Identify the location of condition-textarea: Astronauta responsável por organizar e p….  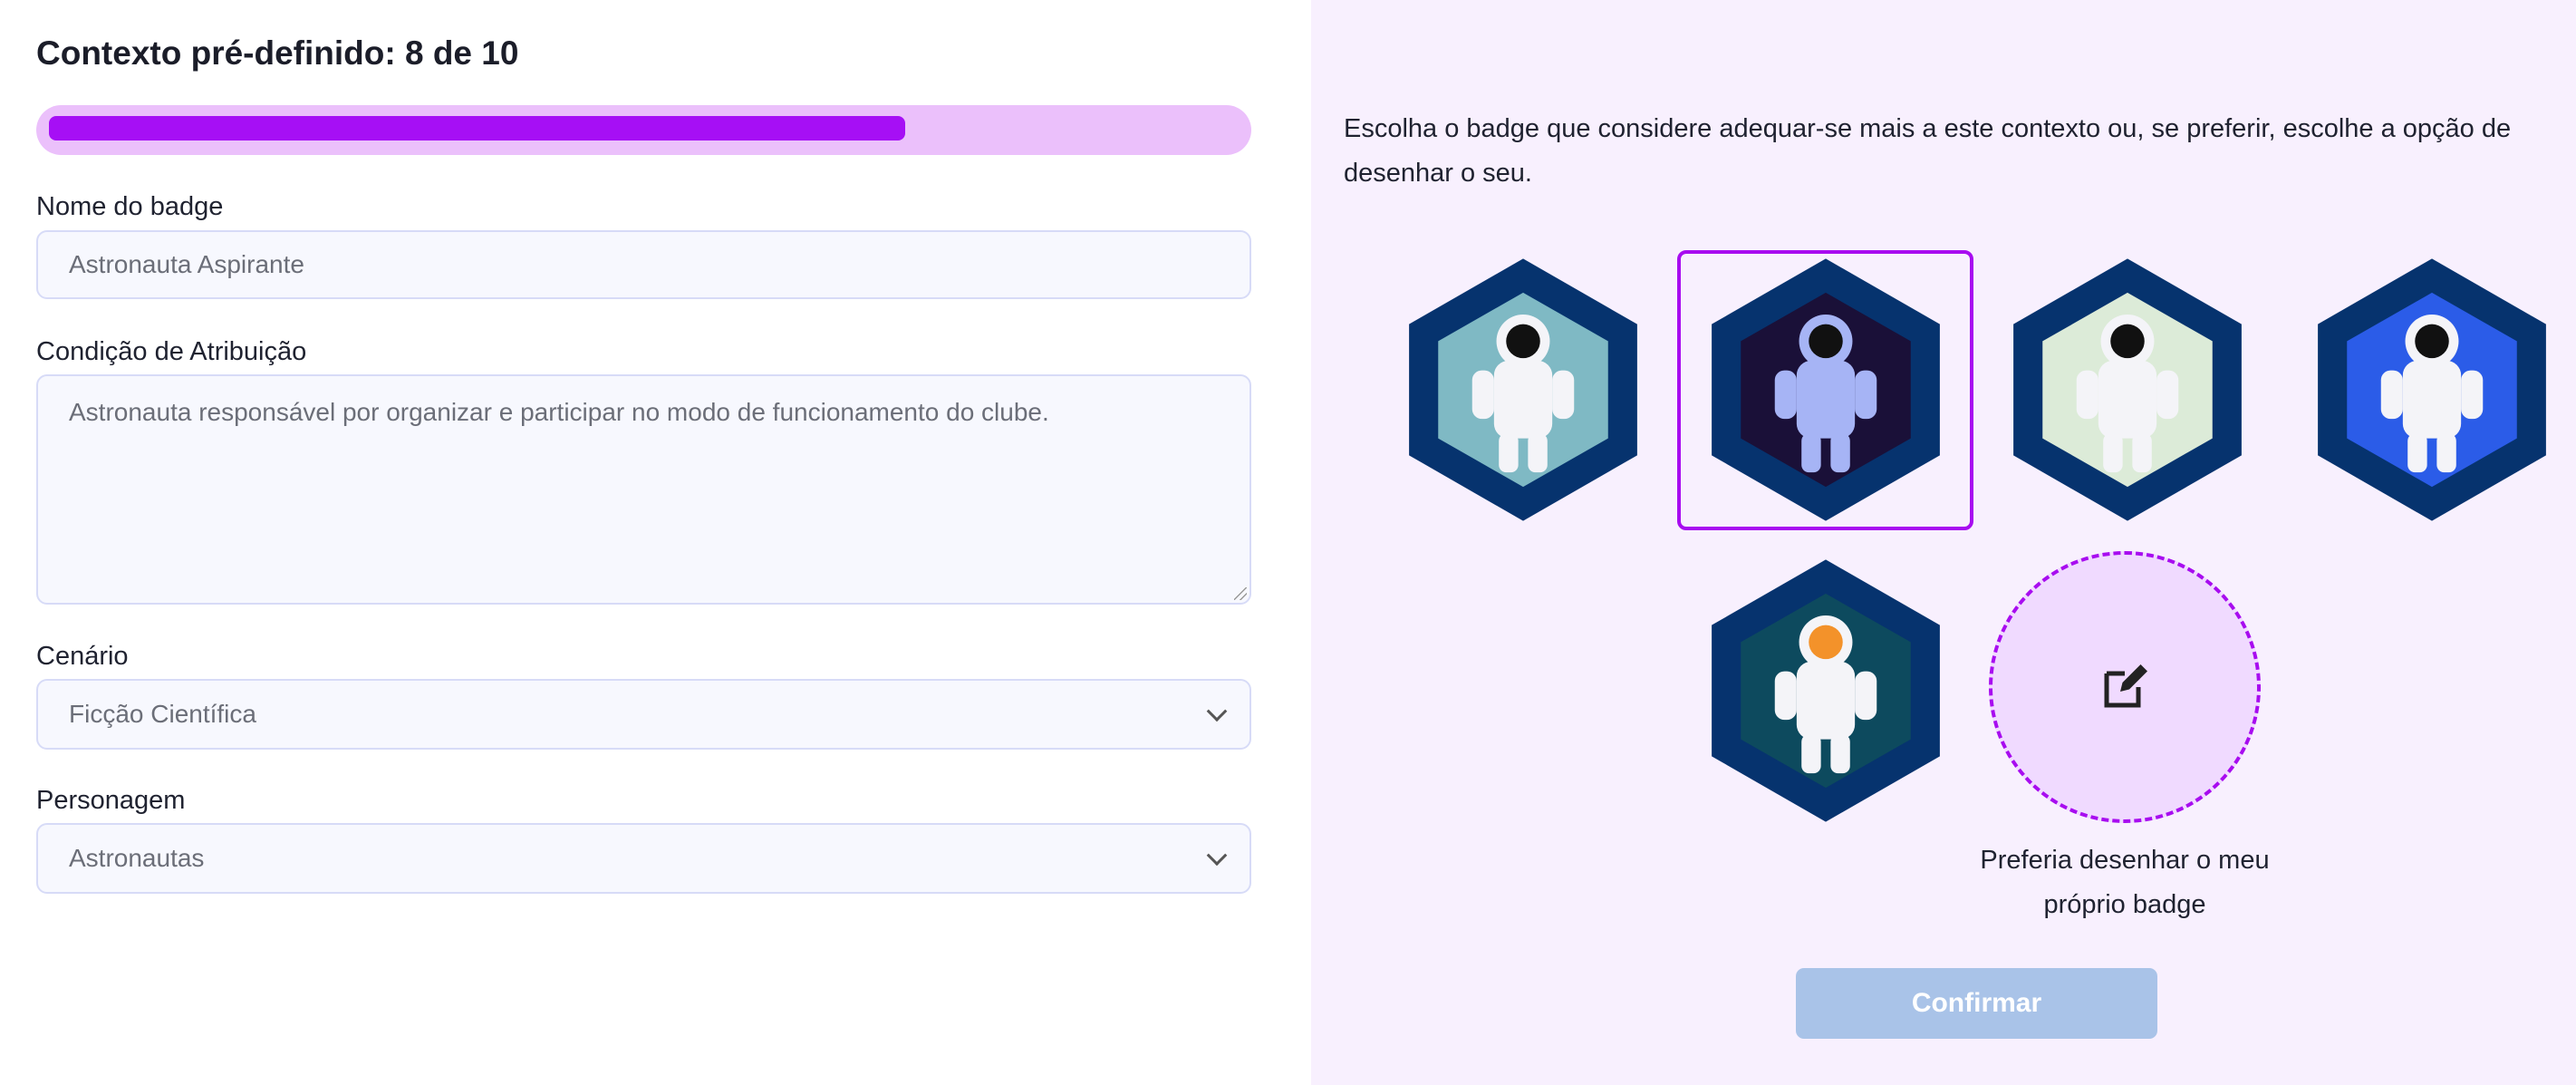
(643, 489).